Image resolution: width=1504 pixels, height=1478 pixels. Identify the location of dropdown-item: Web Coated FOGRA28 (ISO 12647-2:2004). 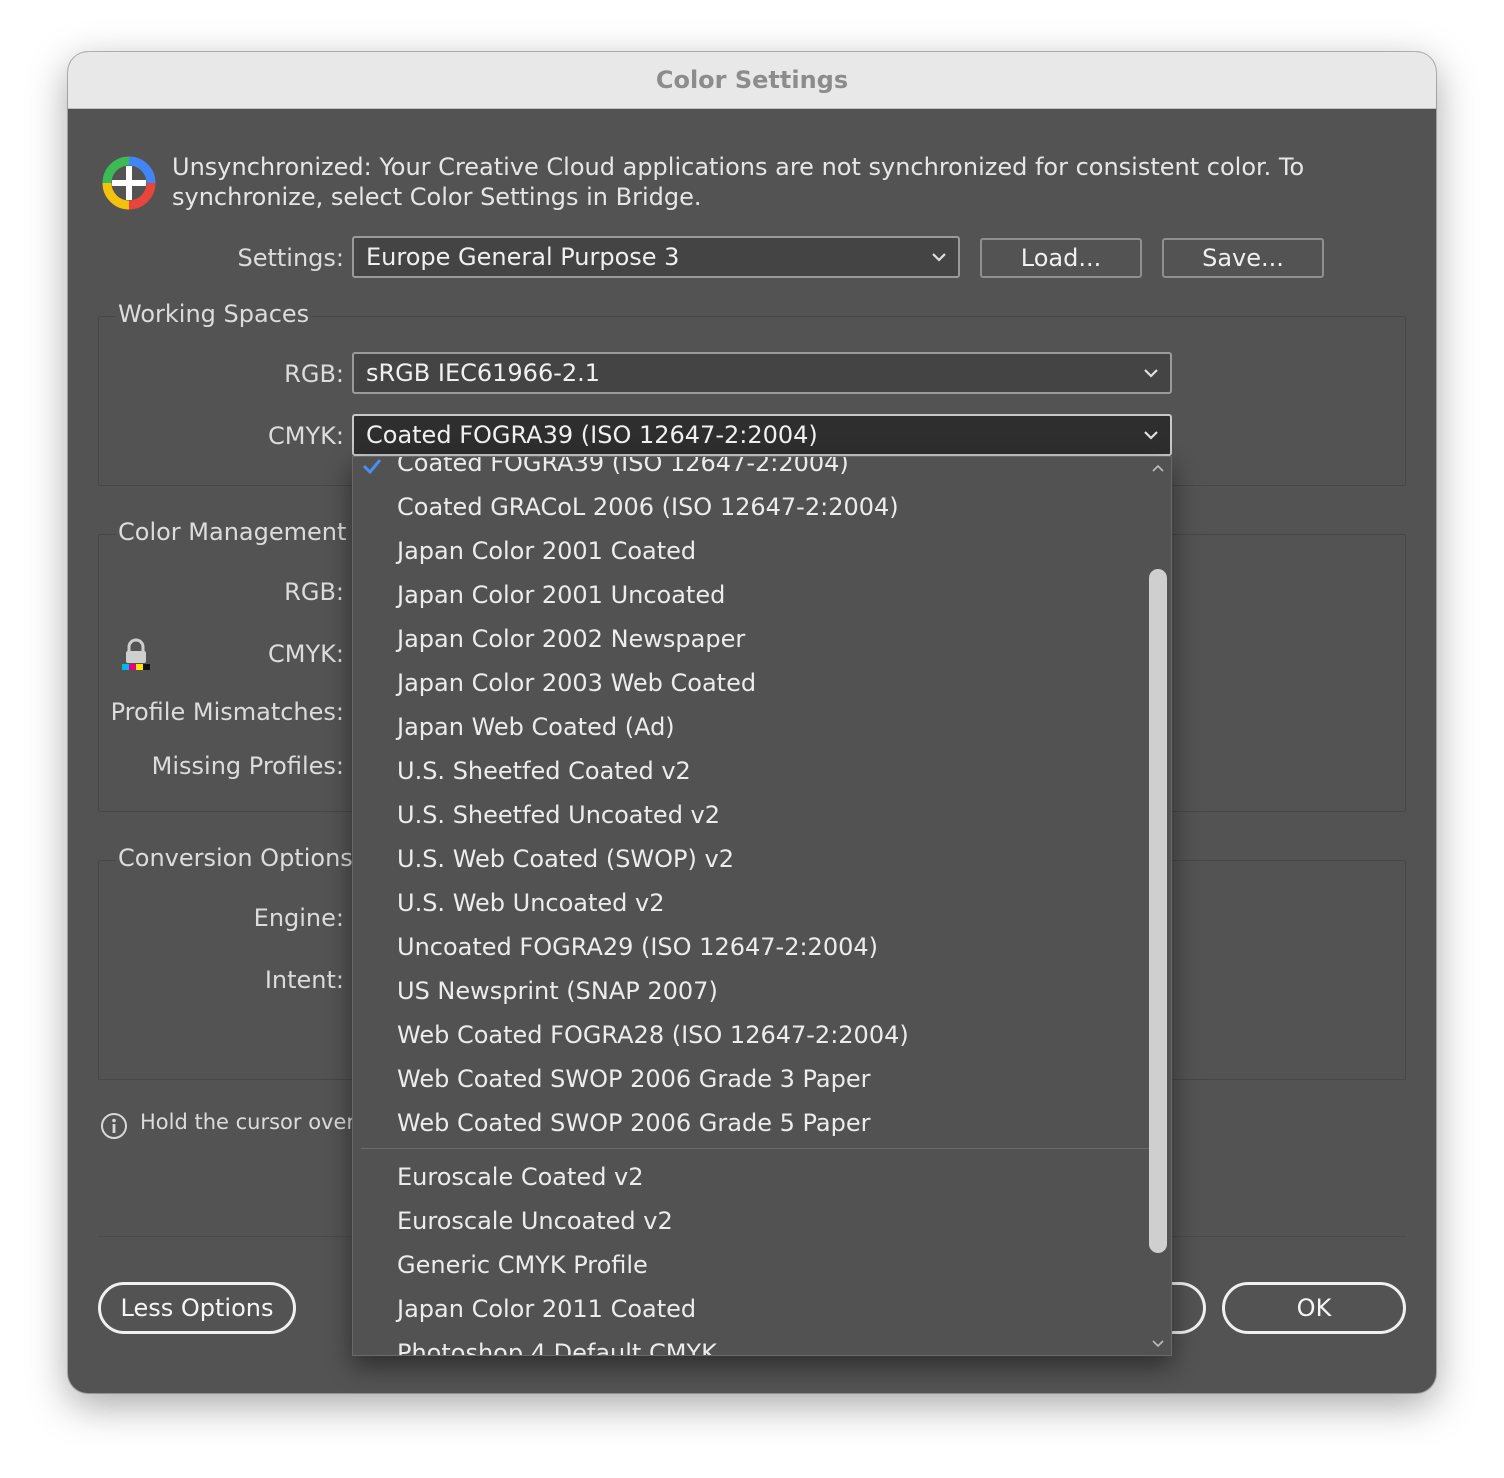
(653, 1035).